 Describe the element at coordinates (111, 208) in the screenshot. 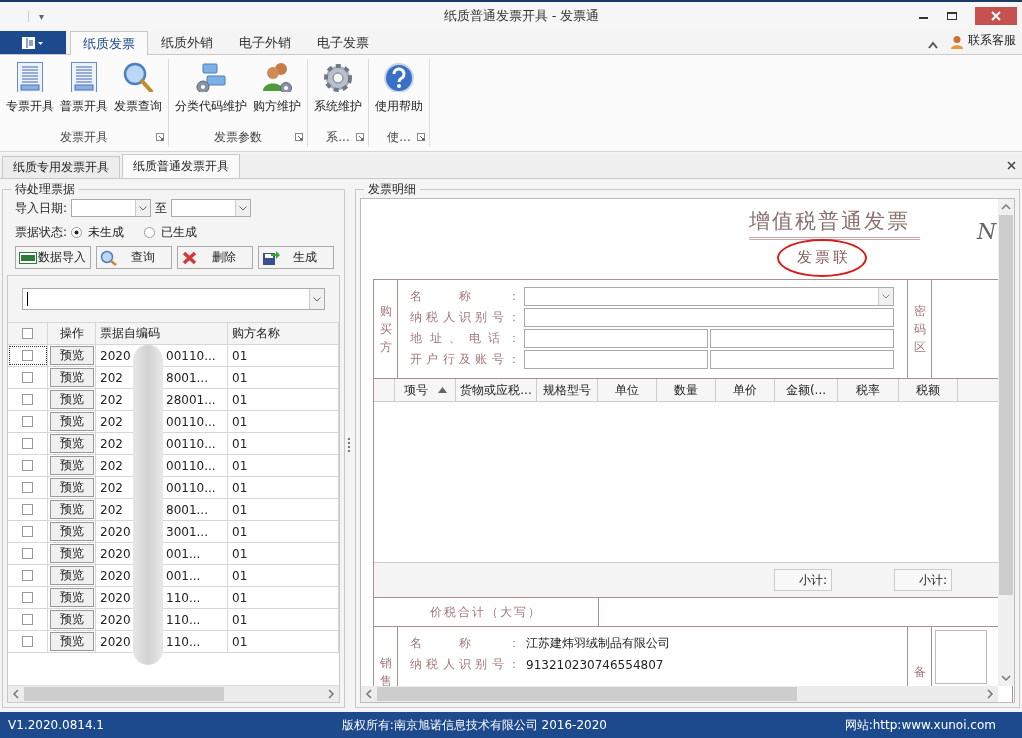

I see `start-date-field` at that location.